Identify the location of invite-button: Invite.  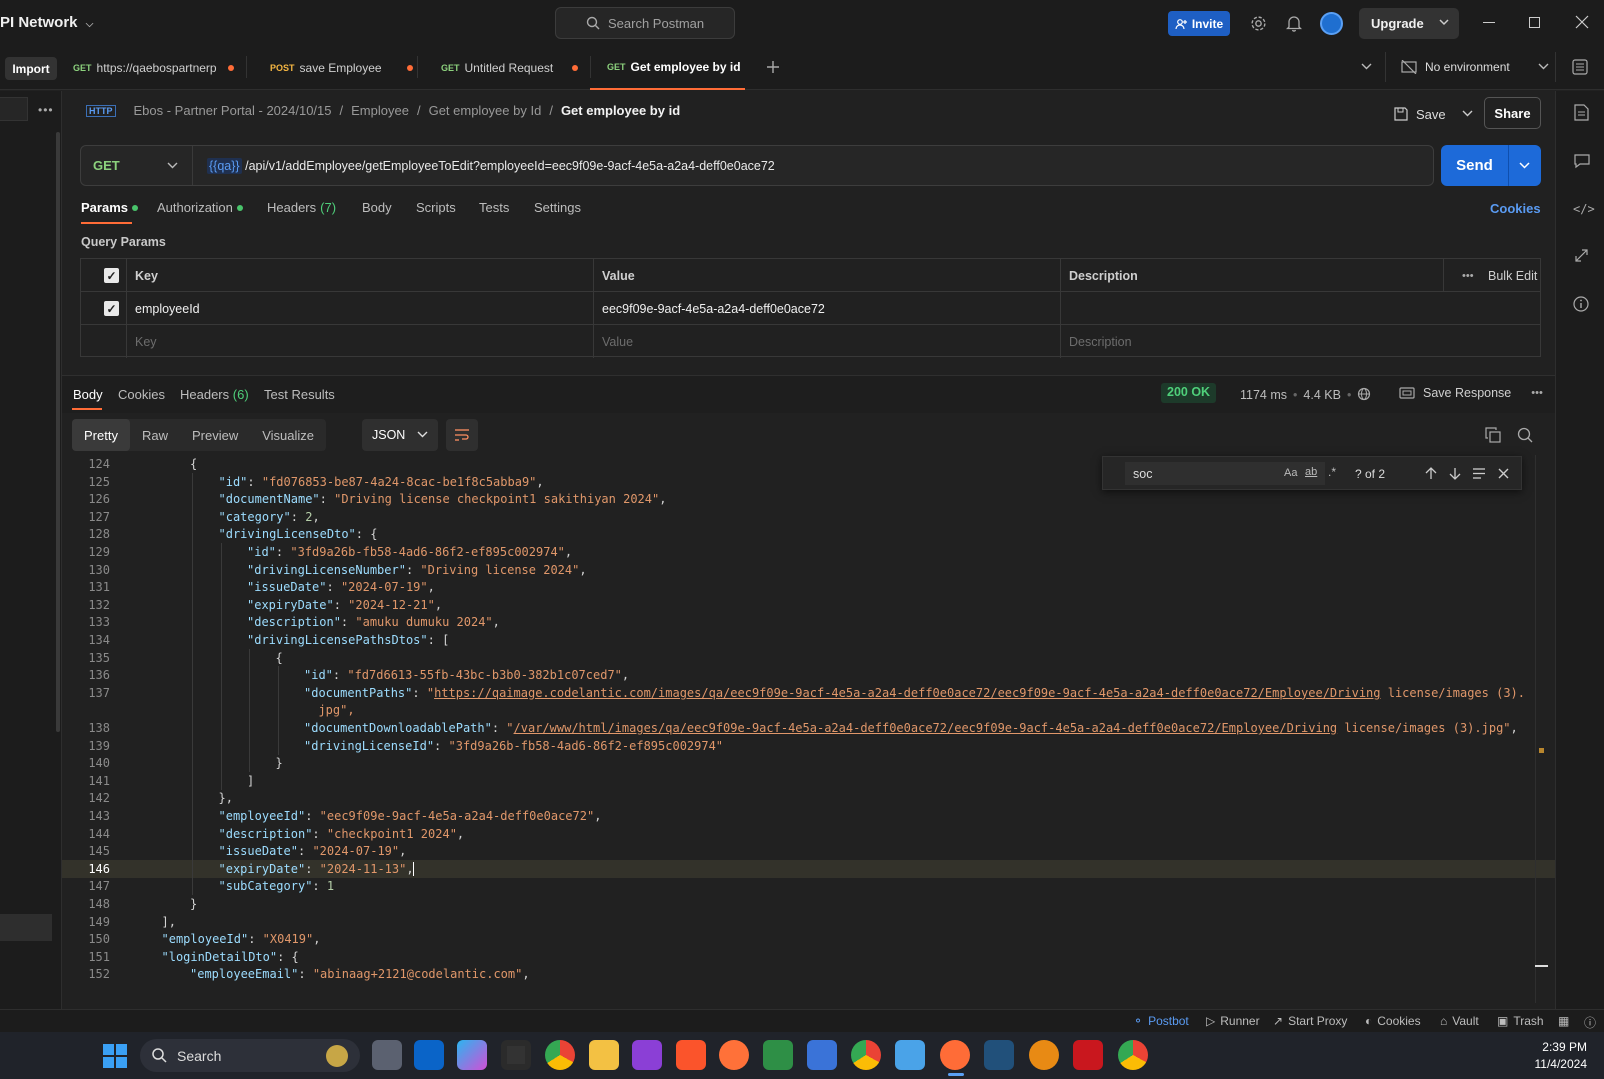
(1199, 23).